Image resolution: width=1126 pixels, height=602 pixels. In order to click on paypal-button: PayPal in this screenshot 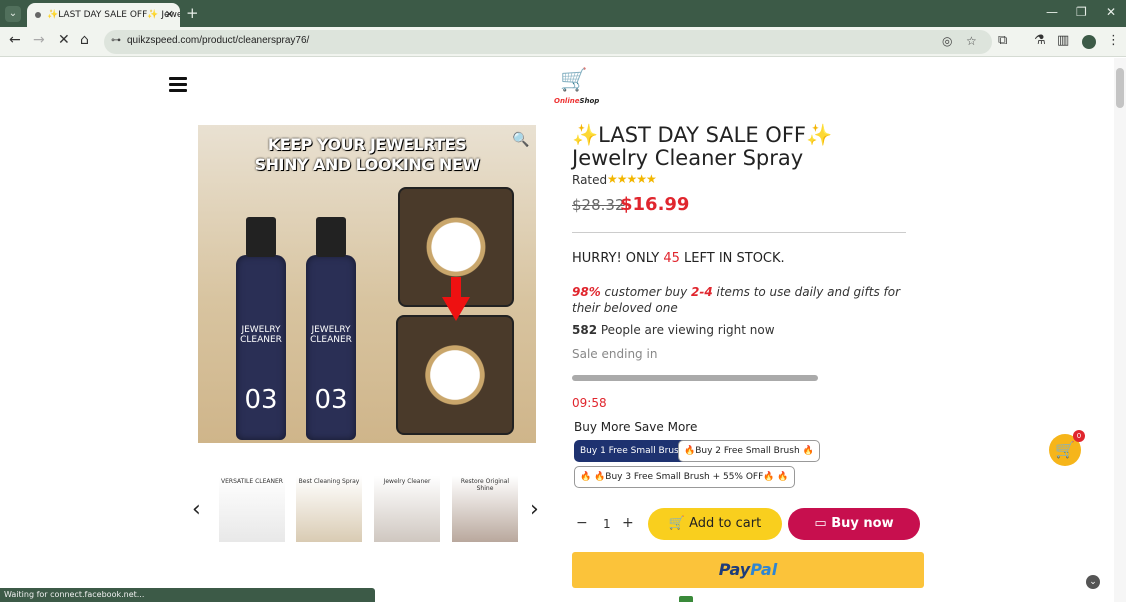, I will do `click(748, 570)`.